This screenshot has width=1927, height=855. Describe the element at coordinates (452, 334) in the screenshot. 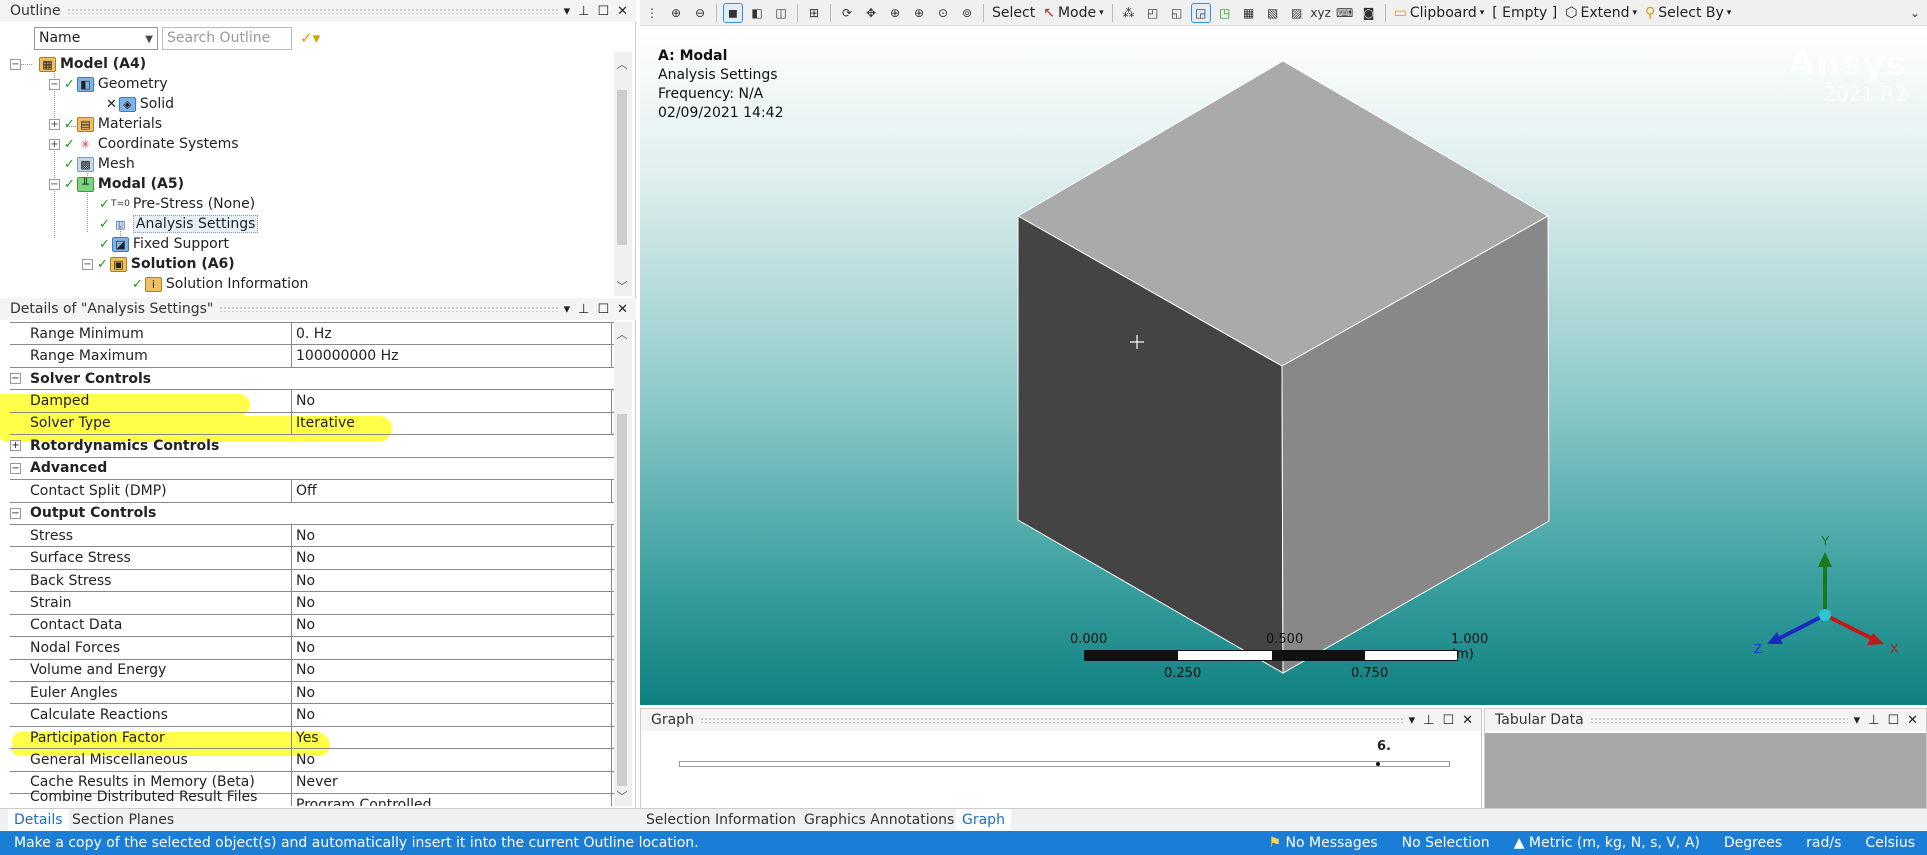

I see `property-value: 0. Hz` at that location.